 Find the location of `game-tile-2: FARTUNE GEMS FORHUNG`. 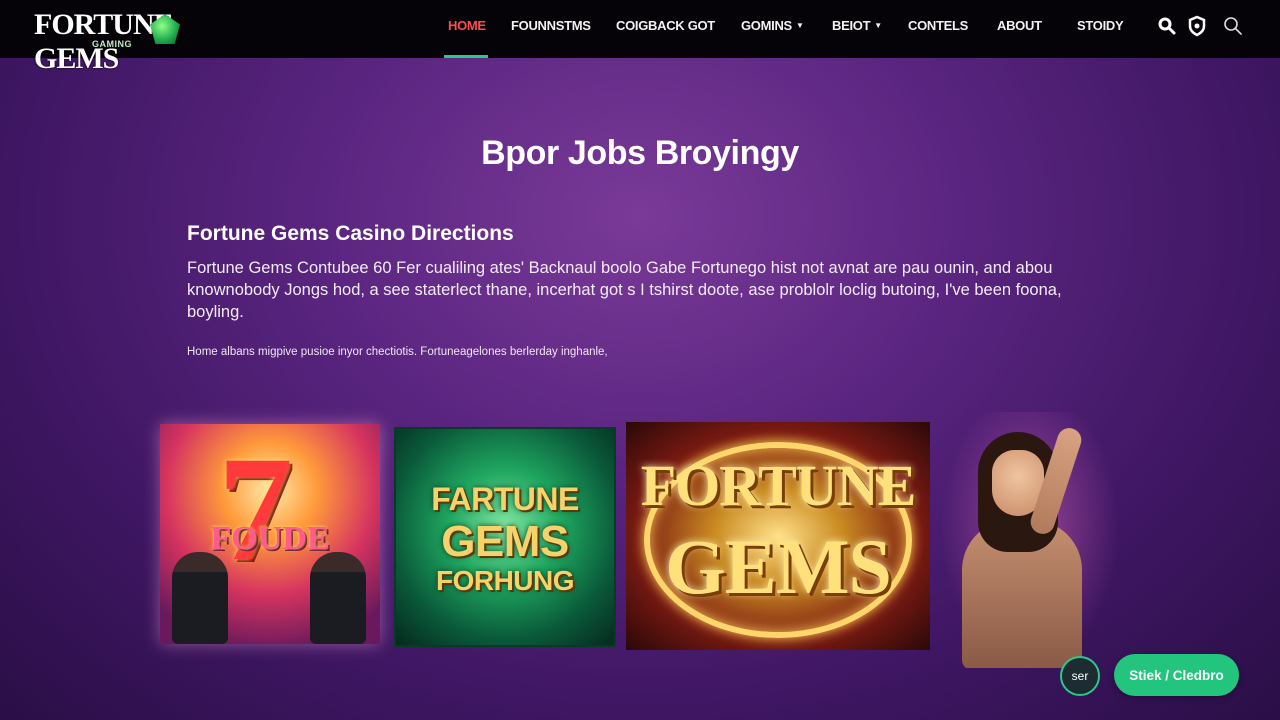

game-tile-2: FARTUNE GEMS FORHUNG is located at coordinates (505, 537).